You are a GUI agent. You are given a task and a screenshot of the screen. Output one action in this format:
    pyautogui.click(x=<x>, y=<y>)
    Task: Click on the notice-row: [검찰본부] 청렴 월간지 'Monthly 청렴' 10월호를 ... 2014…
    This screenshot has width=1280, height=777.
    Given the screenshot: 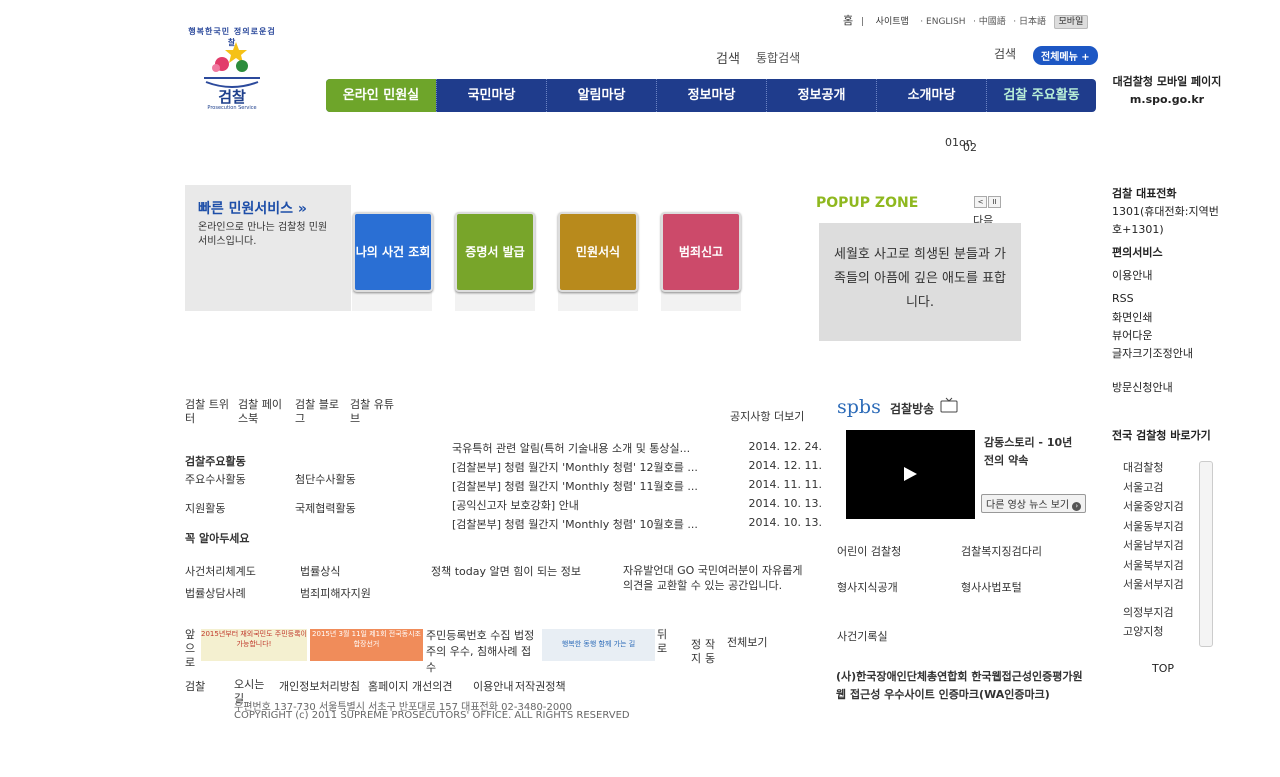 What is the action you would take?
    pyautogui.click(x=637, y=524)
    